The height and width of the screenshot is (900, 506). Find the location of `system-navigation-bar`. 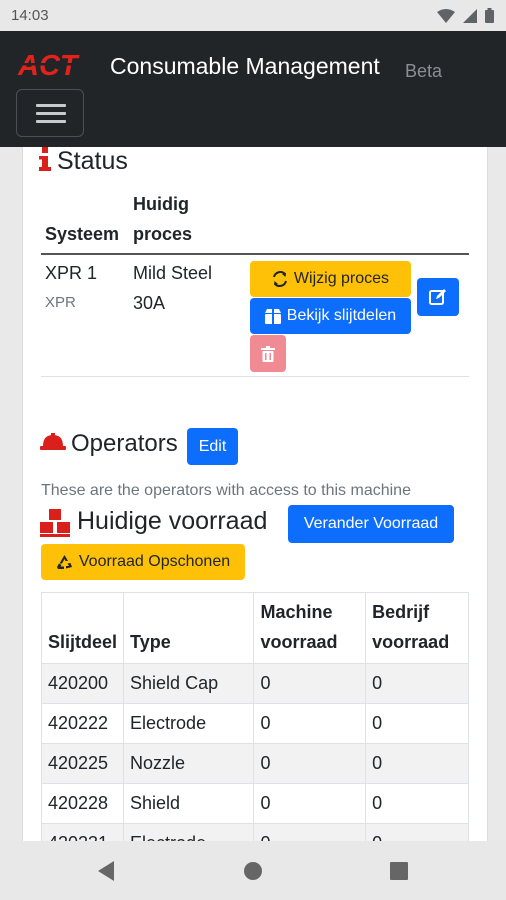

system-navigation-bar is located at coordinates (253, 870).